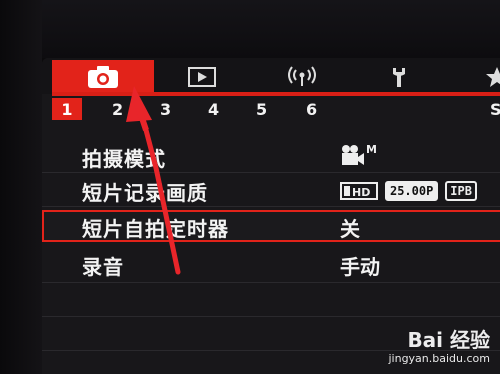  What do you see at coordinates (448, 340) in the screenshot?
I see `watermark-logo: Bai 经验` at bounding box center [448, 340].